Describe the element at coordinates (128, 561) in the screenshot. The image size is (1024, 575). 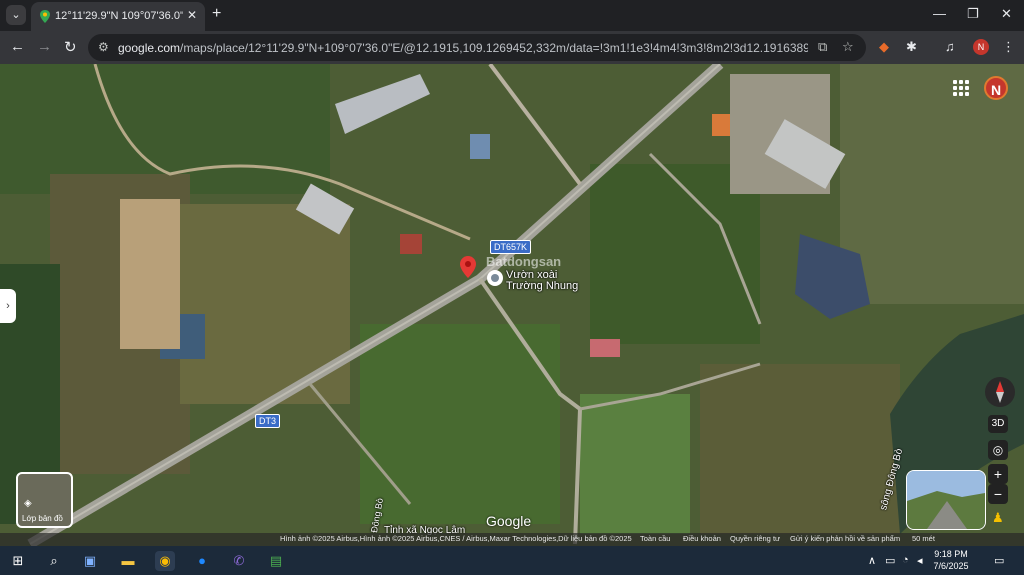
I see `file-explorer-icon: ▬` at that location.